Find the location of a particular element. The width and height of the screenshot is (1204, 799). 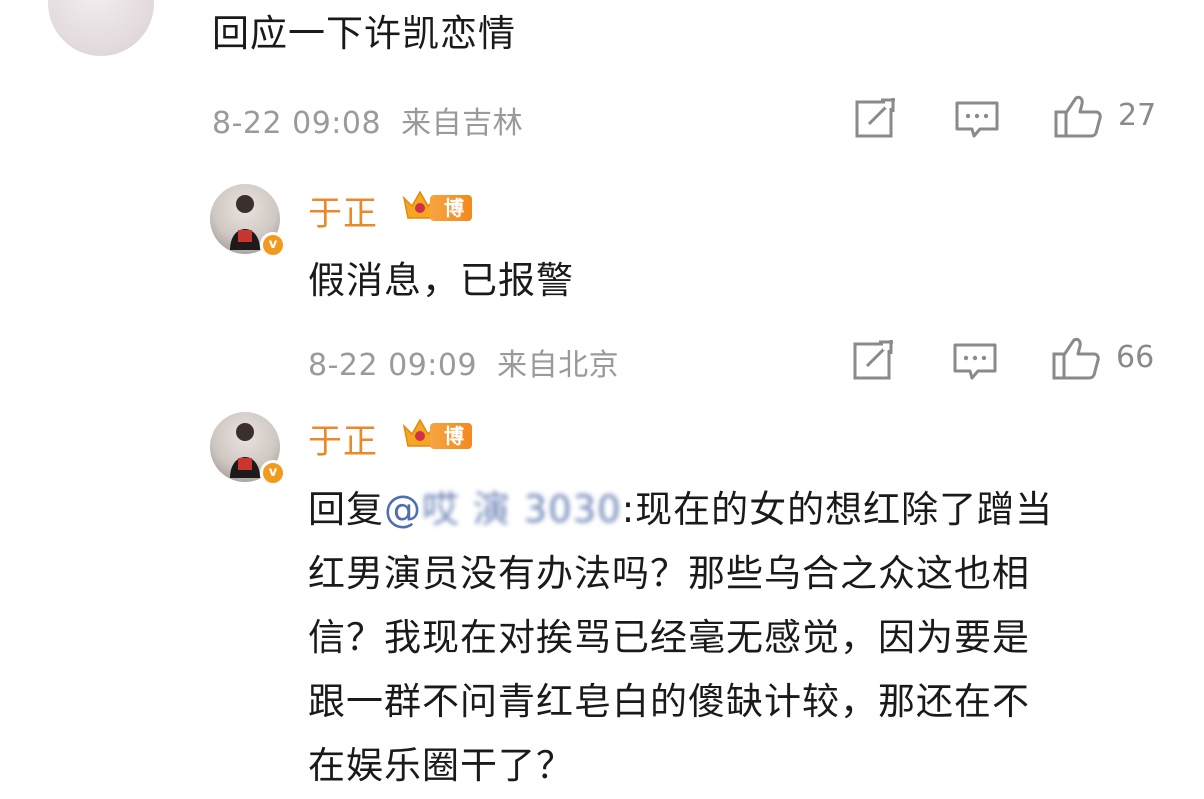

comment-time: 8-22 09:08 is located at coordinates (297, 123).